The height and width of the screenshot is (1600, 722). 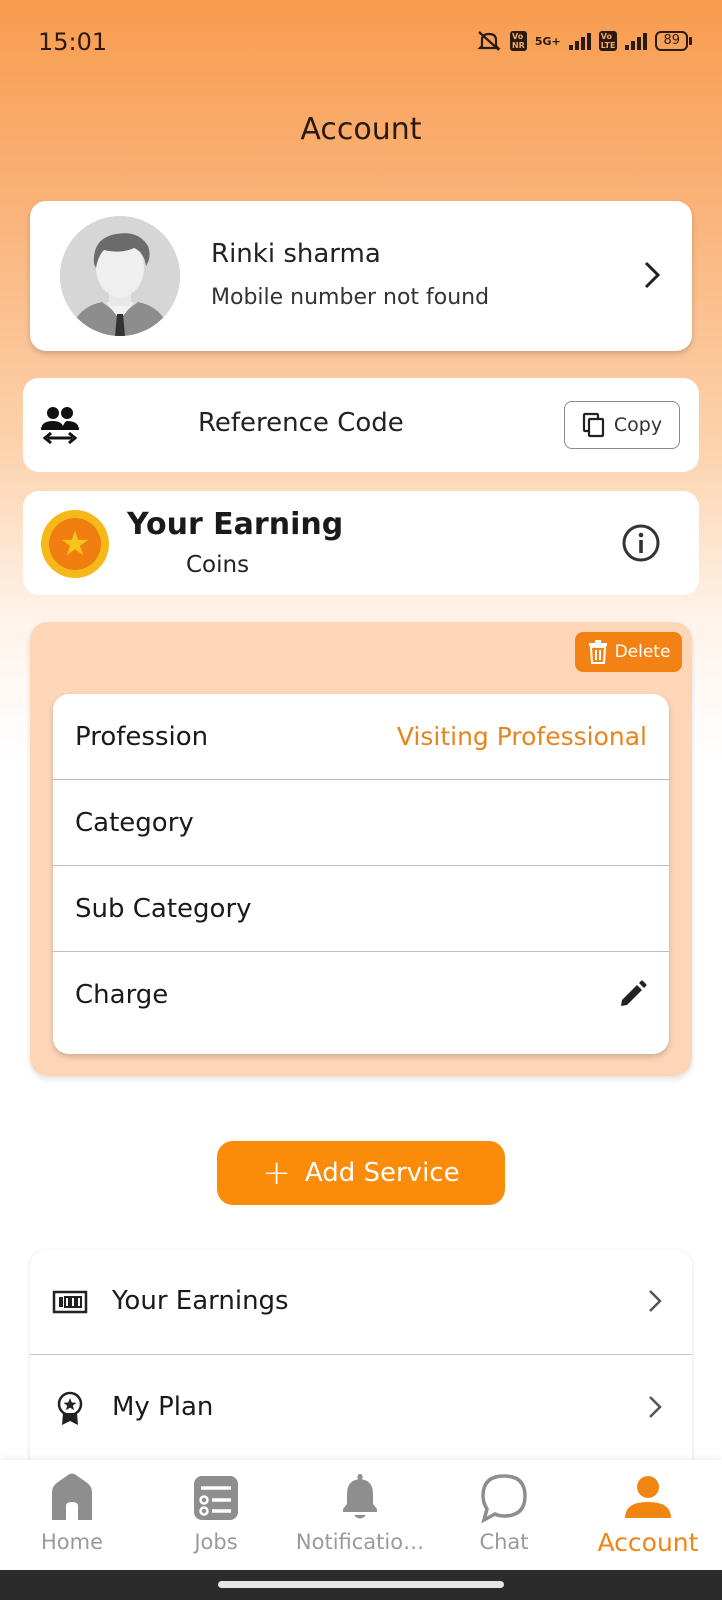 I want to click on status-icons: Vo NR 5G+ Vo LTE 89, so click(x=584, y=41).